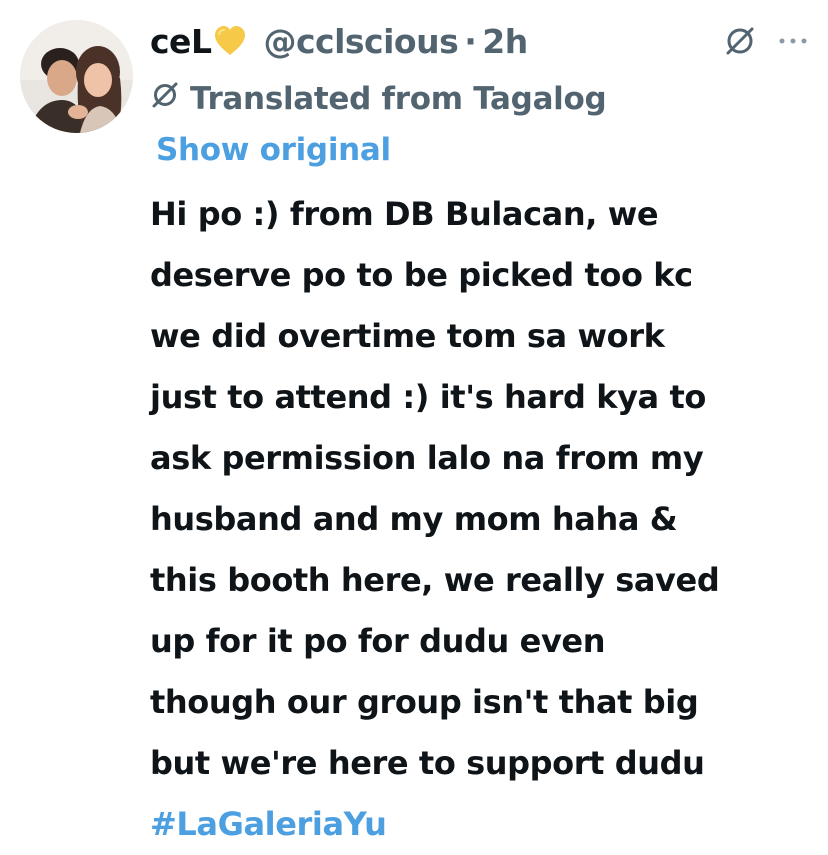  I want to click on translate-small-icon, so click(165, 99).